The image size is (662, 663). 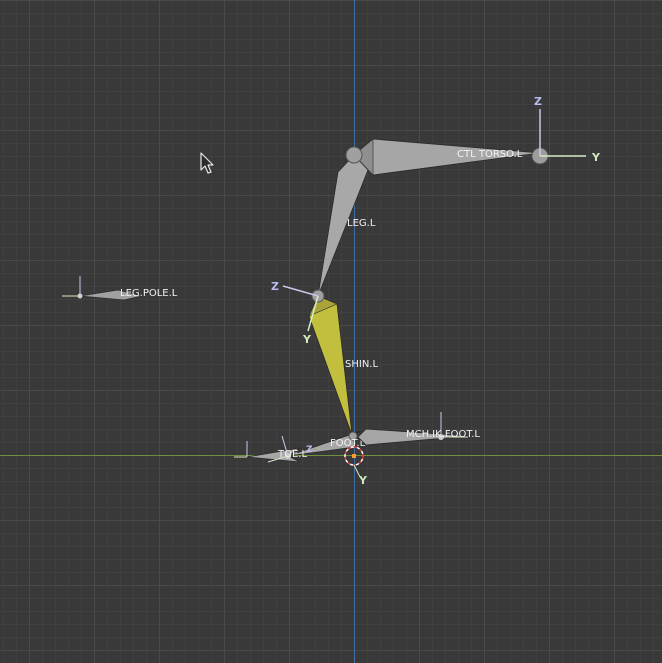 I want to click on bone-label-shin: SHIN.L, so click(x=361, y=364).